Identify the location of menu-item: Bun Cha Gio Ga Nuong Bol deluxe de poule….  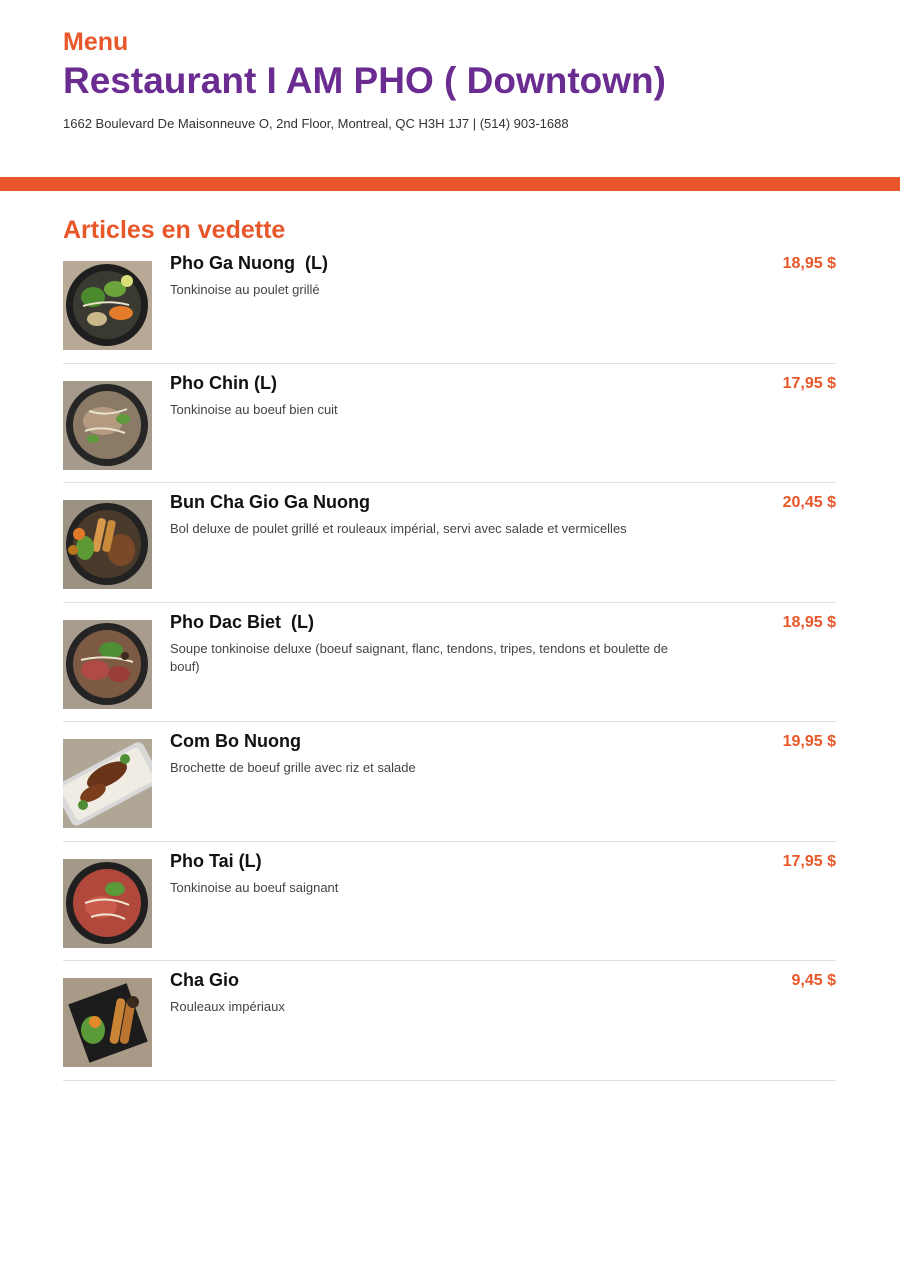
(449, 543).